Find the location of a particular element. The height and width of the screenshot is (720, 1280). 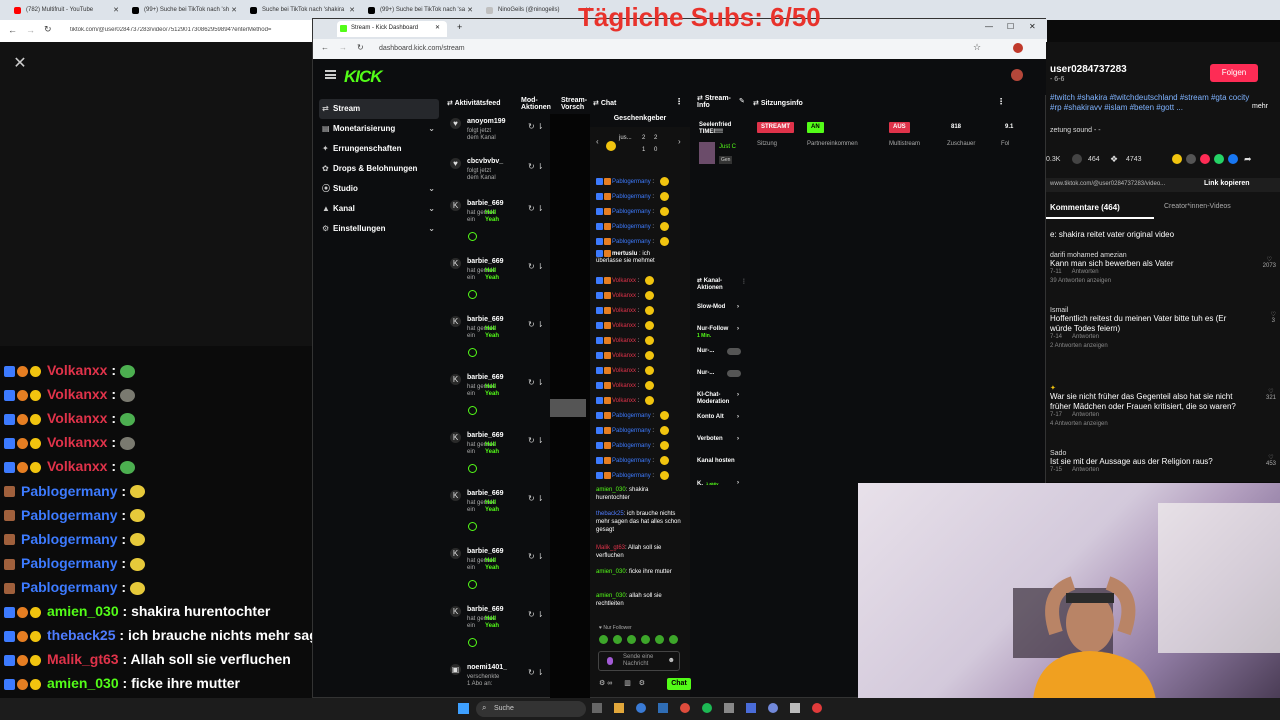

channel-action-item: K. › 1 aktiv is located at coordinates (720, 484).